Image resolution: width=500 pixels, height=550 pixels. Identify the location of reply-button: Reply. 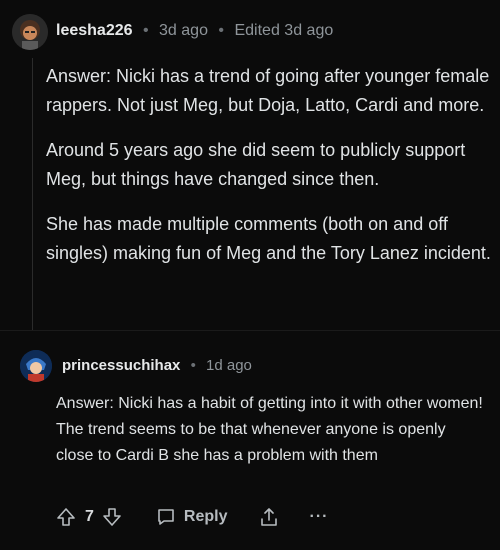
(192, 517).